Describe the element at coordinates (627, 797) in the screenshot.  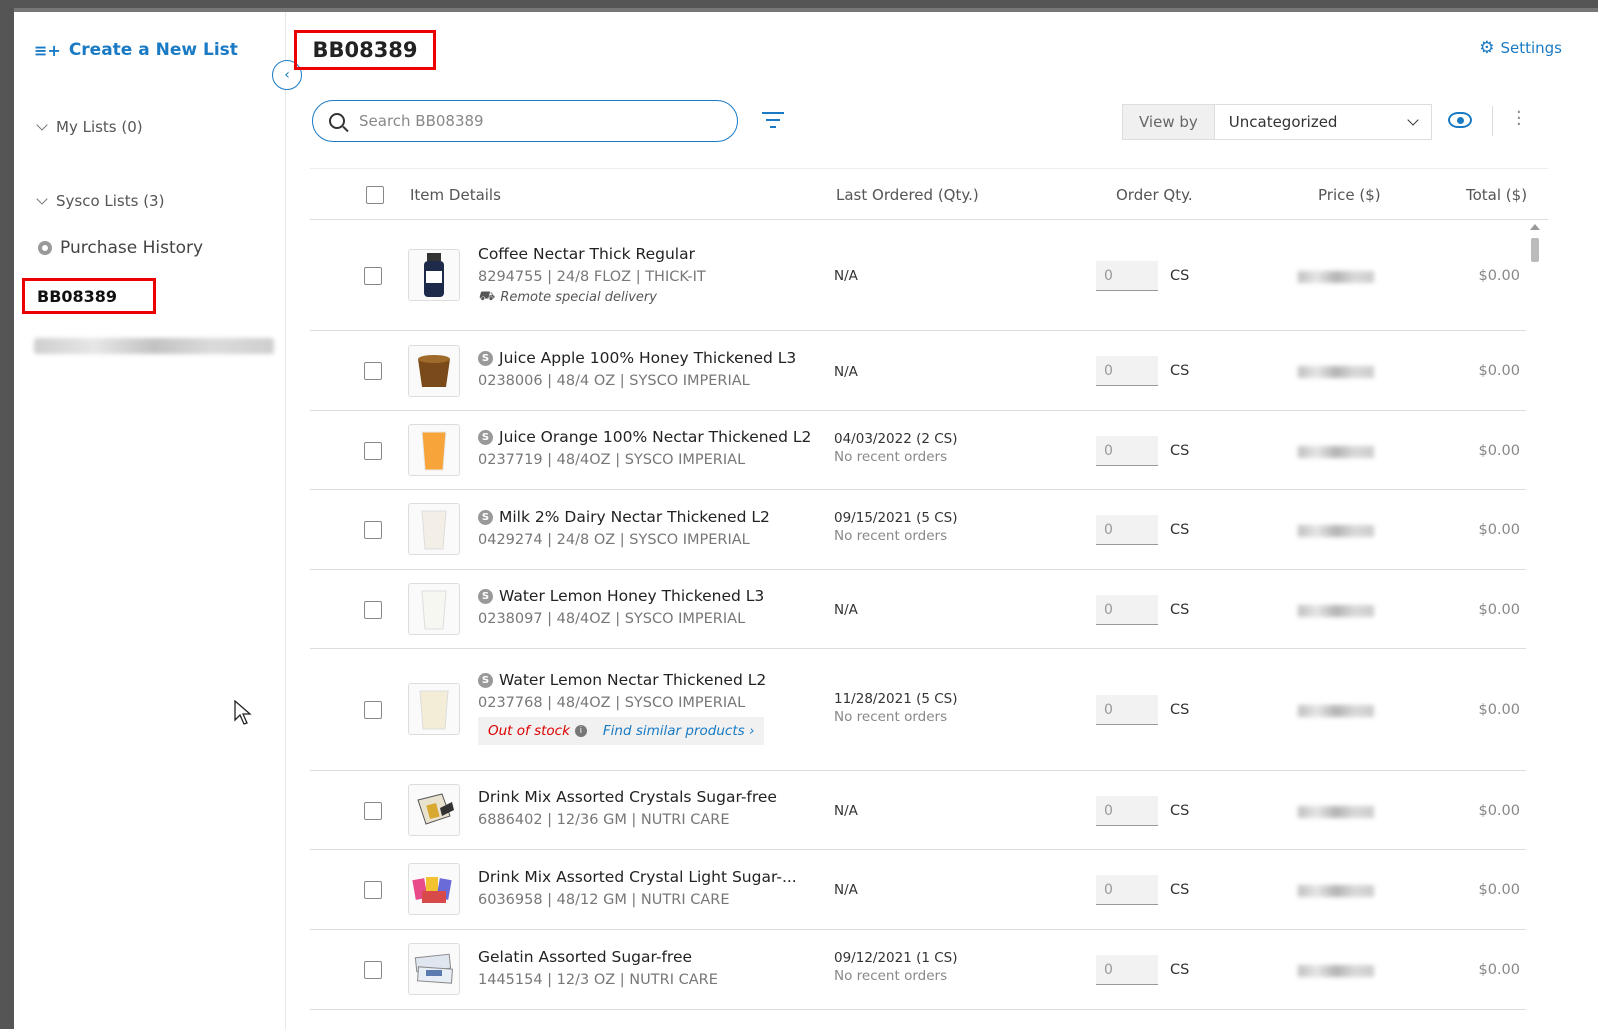
I see `product-name: Drink Mix Assorted Crystals Sugar-free` at that location.